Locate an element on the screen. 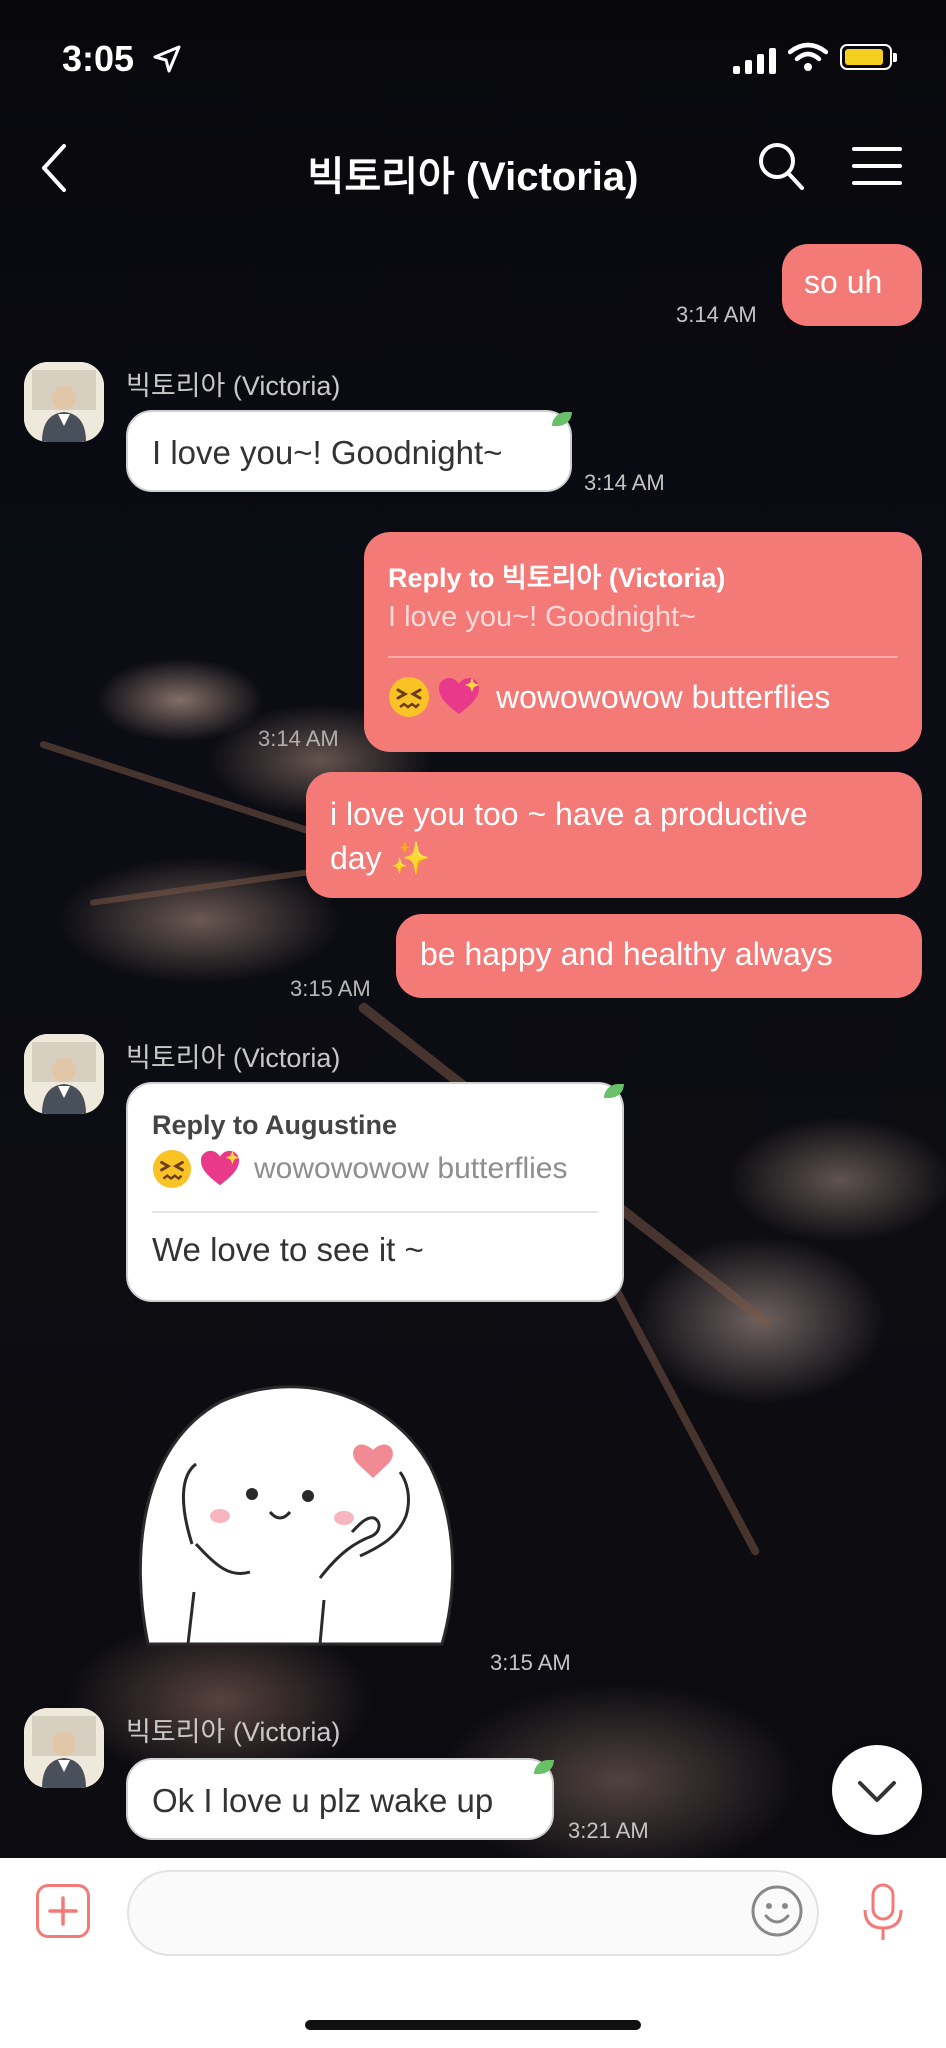  microphone-icon is located at coordinates (883, 1913).